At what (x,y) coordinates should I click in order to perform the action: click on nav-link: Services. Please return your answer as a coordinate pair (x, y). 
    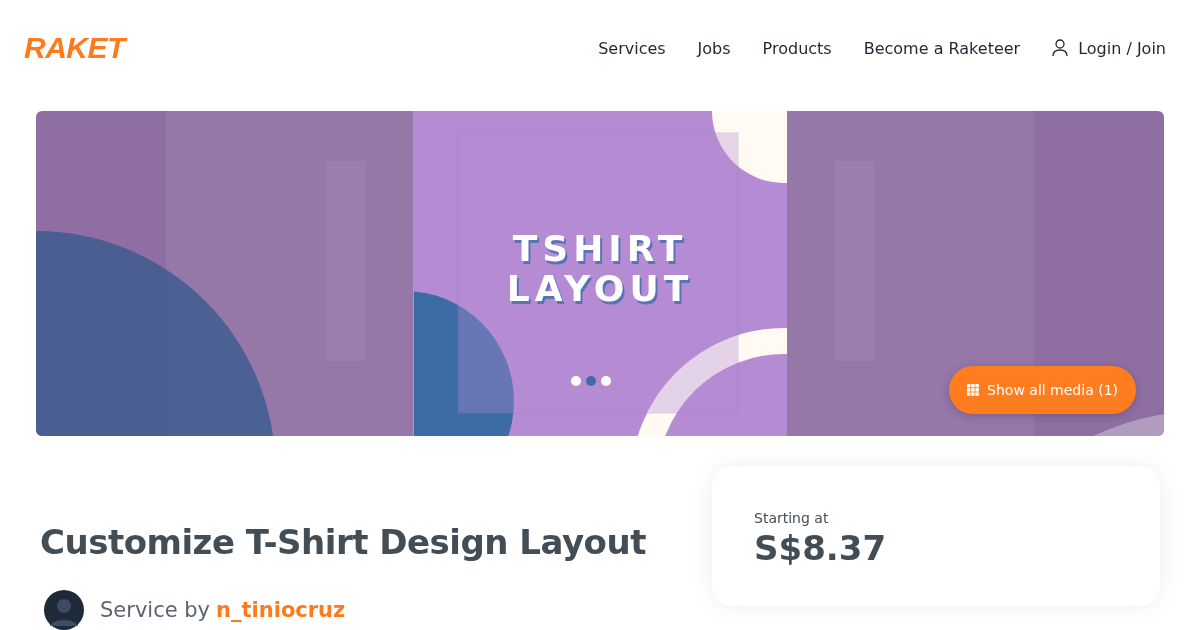
    Looking at the image, I should click on (632, 48).